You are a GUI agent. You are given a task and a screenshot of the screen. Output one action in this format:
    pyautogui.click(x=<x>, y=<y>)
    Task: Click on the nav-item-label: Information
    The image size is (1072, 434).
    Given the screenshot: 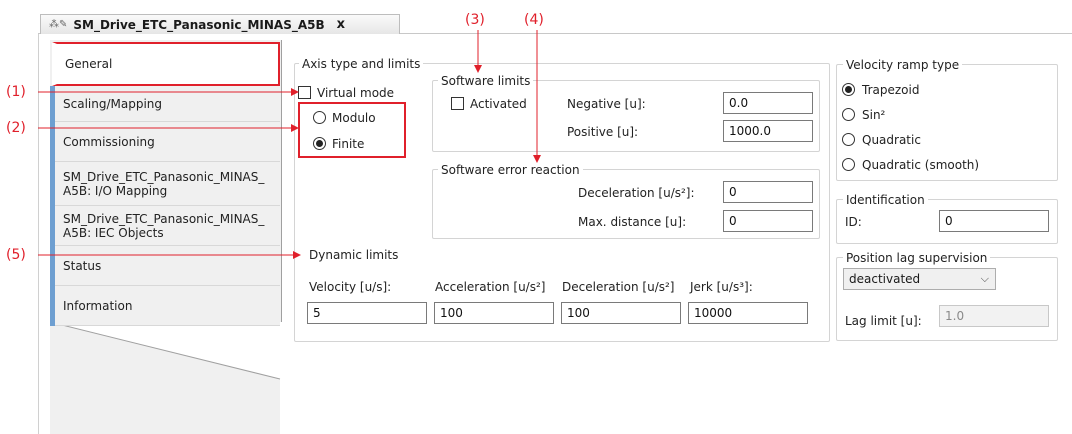 What is the action you would take?
    pyautogui.click(x=98, y=306)
    